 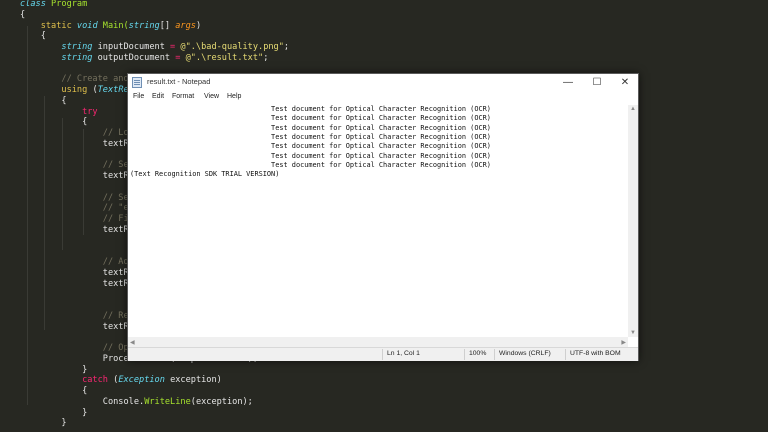 I want to click on scroll-down-icon: ▼, so click(x=633, y=333).